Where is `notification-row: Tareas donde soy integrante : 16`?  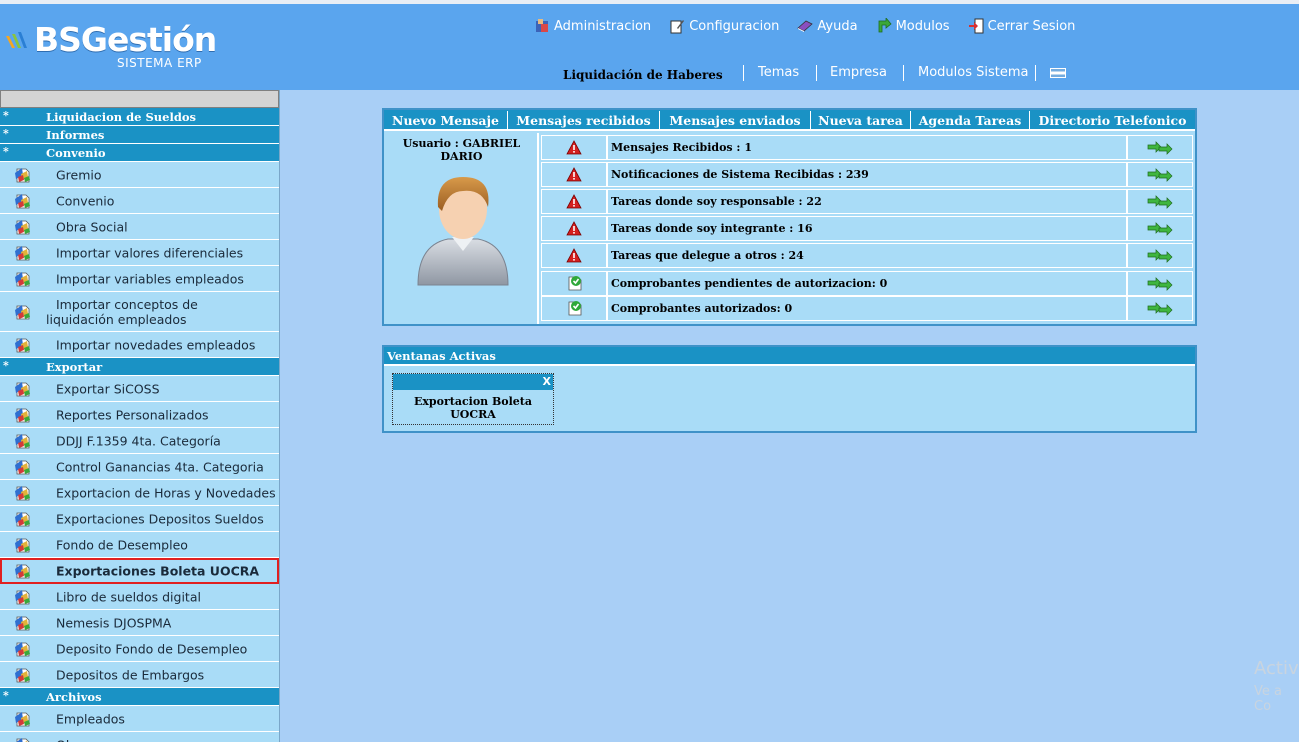 notification-row: Tareas donde soy integrante : 16 is located at coordinates (868, 228).